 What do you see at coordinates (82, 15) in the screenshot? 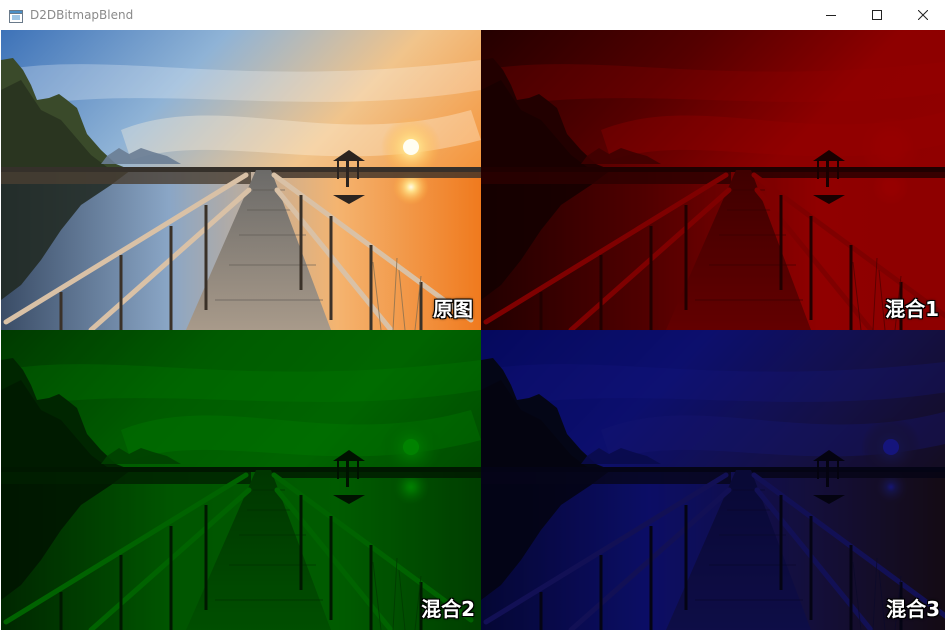
I see `window-title: D2DBitmapBlend` at bounding box center [82, 15].